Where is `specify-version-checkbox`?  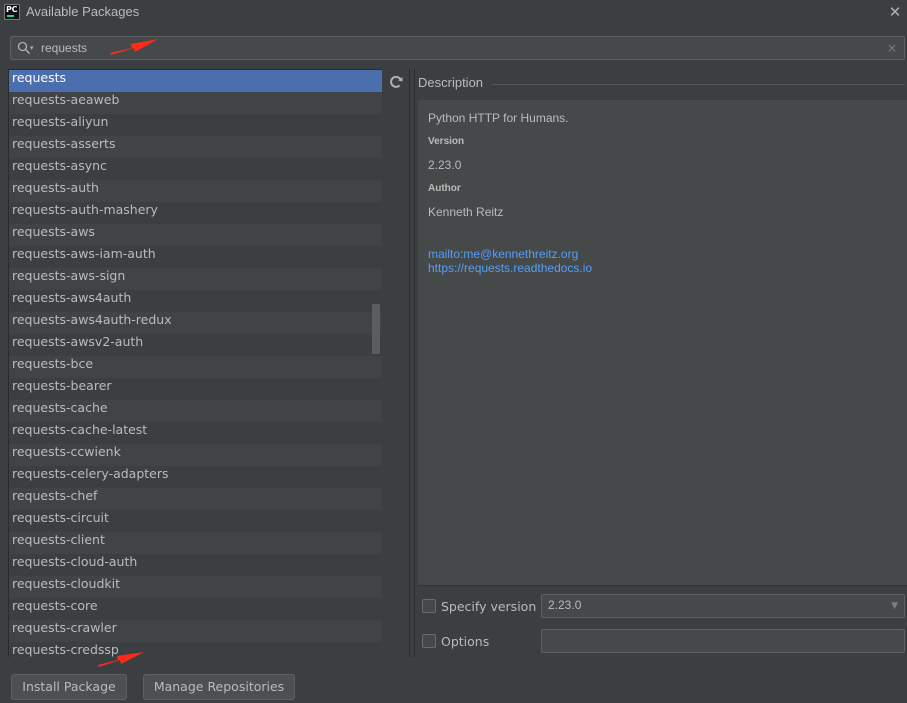
specify-version-checkbox is located at coordinates (429, 606).